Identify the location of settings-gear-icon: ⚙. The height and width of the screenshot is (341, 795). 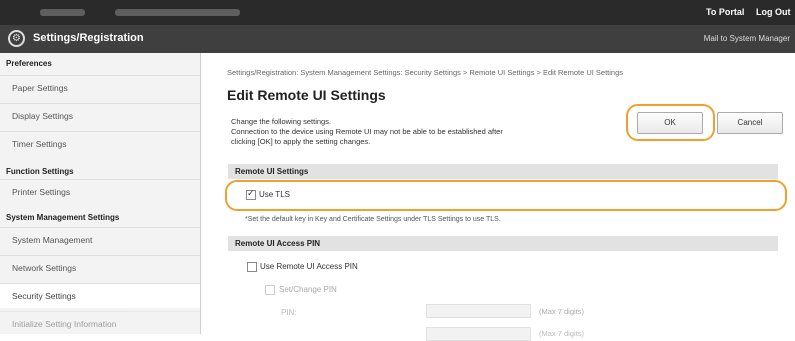
(16, 38).